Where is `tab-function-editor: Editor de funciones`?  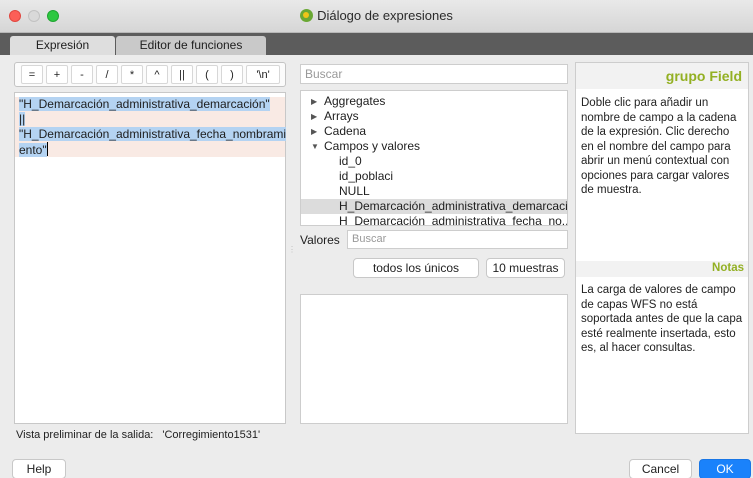 tab-function-editor: Editor de funciones is located at coordinates (191, 45).